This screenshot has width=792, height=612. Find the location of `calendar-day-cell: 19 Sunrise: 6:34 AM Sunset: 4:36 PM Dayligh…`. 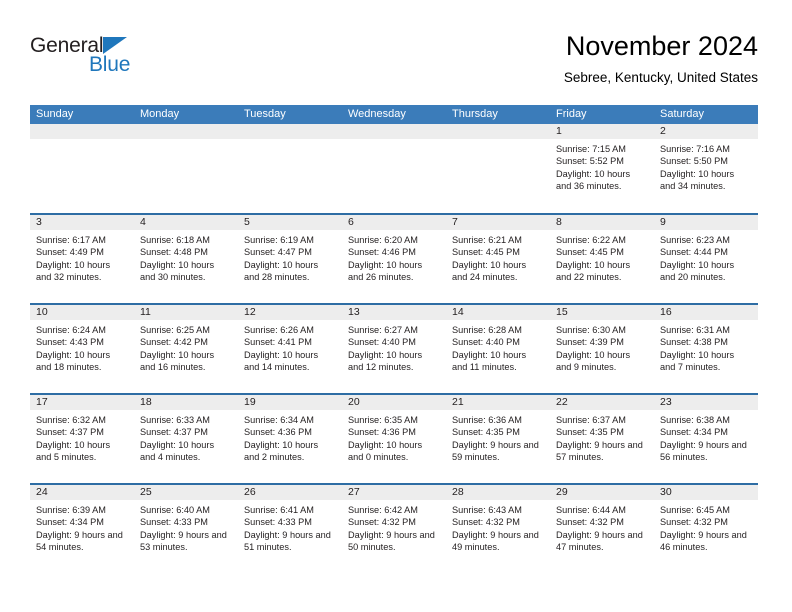

calendar-day-cell: 19 Sunrise: 6:34 AM Sunset: 4:36 PM Dayligh… is located at coordinates (290, 438).